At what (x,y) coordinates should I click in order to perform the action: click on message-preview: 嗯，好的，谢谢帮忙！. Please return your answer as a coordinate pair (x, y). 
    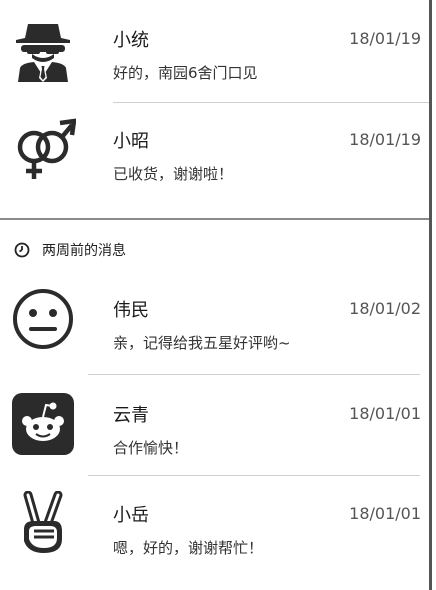
    Looking at the image, I should click on (188, 548).